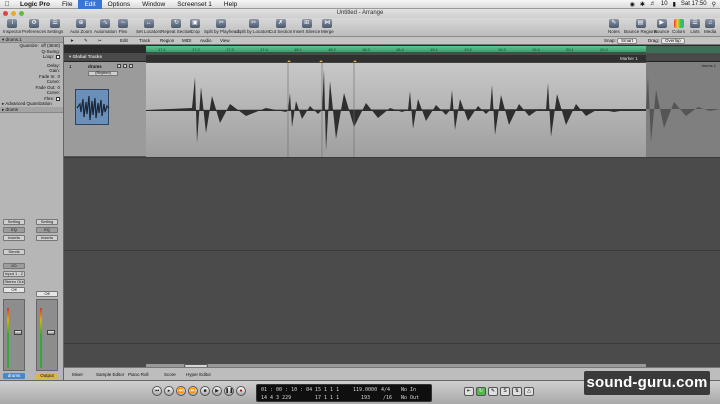 The image size is (720, 404). Describe the element at coordinates (47, 222) in the screenshot. I see `strip2-setting-slot: Setting` at that location.